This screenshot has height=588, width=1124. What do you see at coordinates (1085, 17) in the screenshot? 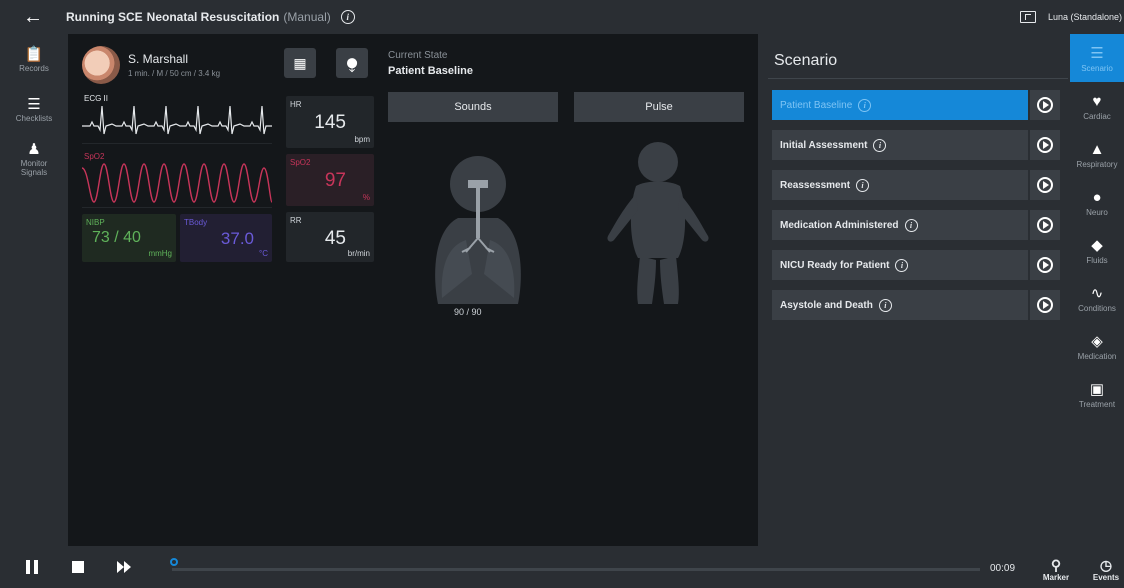
I see `device-name: Luna (Standalone)` at bounding box center [1085, 17].